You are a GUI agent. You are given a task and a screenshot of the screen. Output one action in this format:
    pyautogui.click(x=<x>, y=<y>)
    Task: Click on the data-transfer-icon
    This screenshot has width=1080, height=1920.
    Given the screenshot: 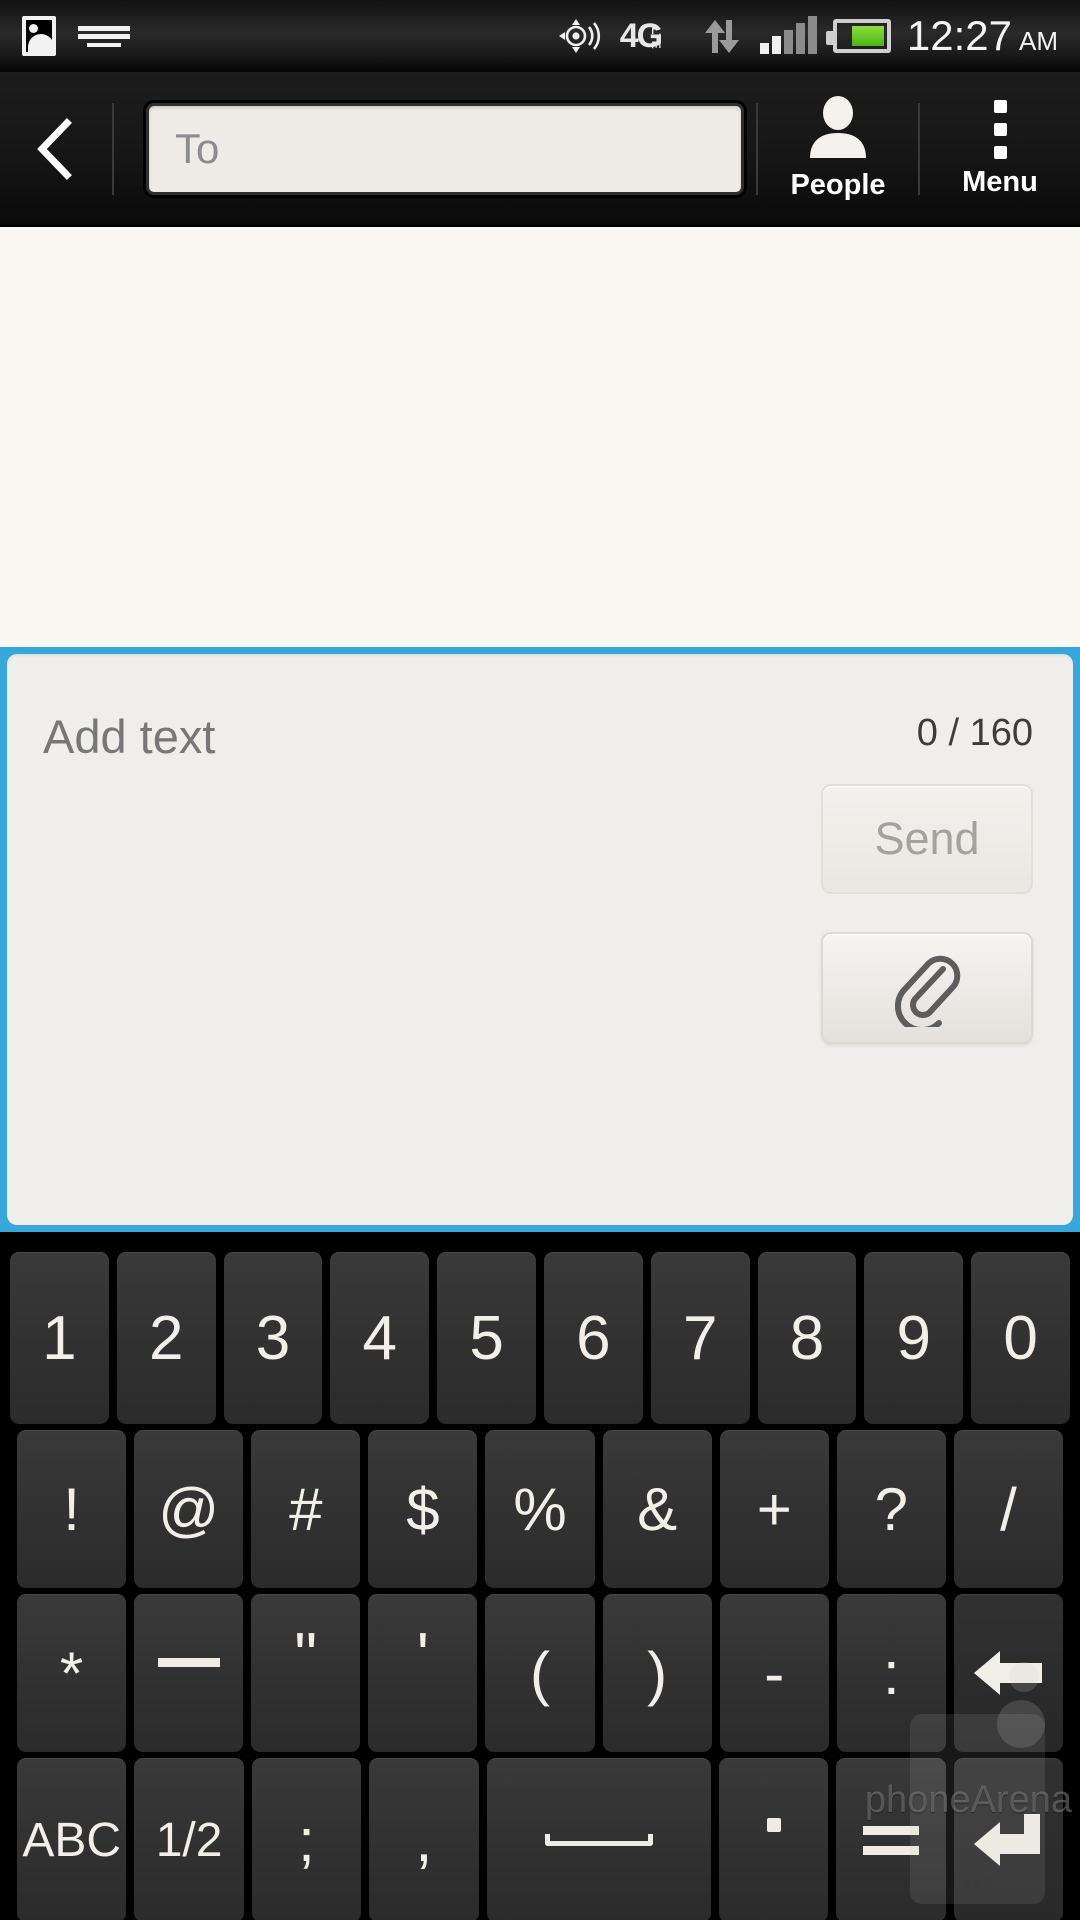 What is the action you would take?
    pyautogui.click(x=723, y=36)
    